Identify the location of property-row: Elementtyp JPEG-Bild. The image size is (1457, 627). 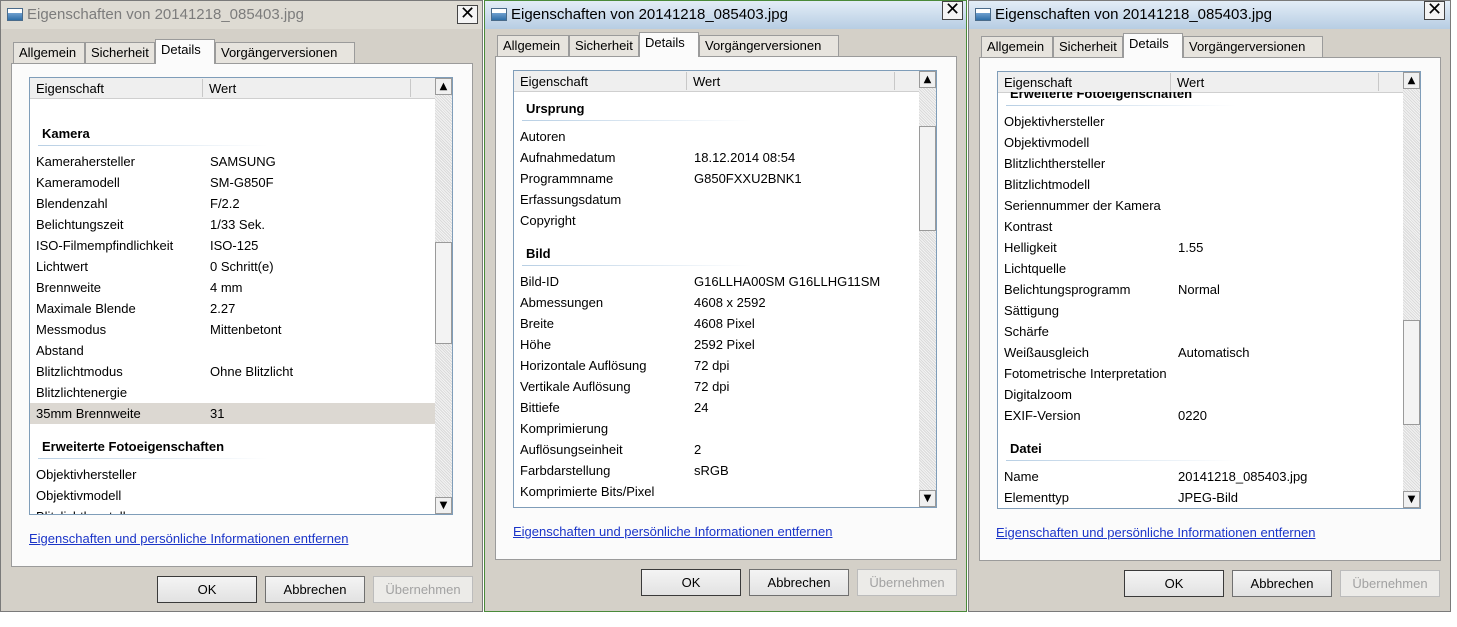
(1200, 497).